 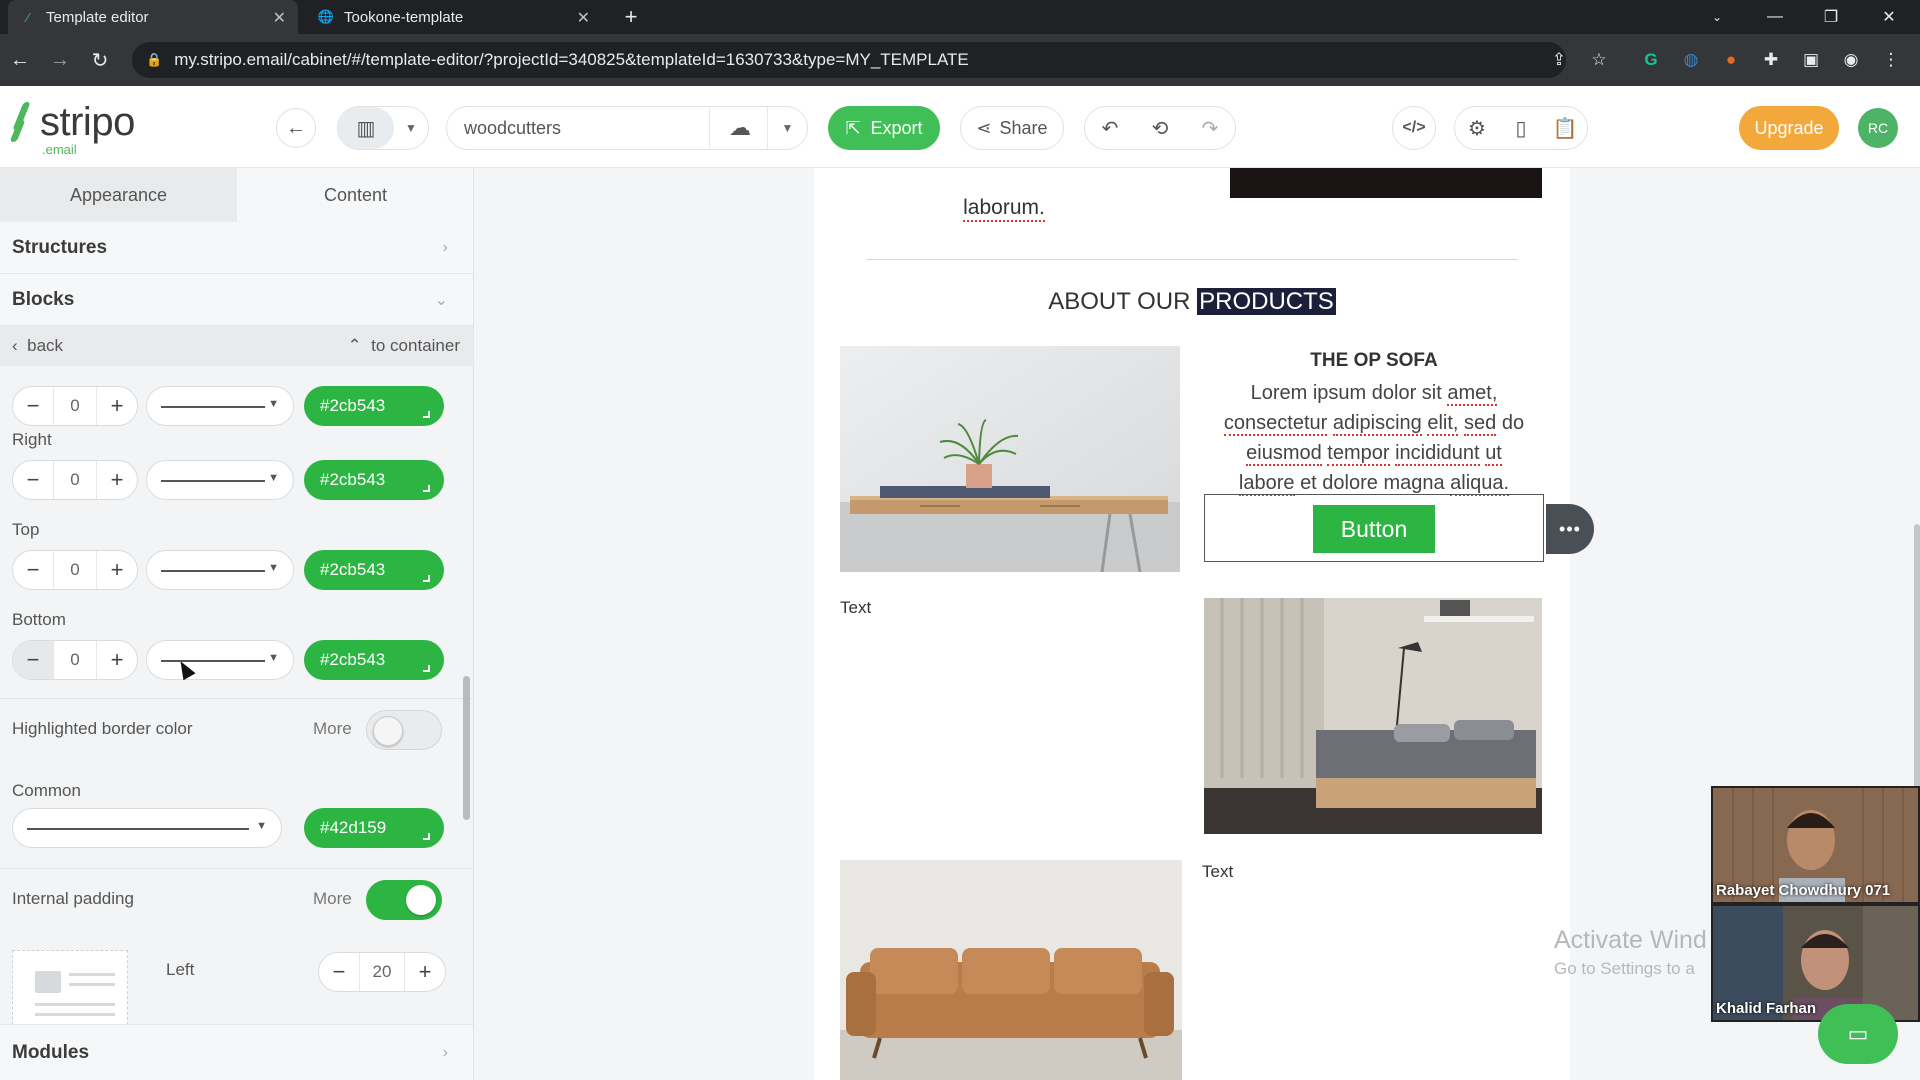 I want to click on browser-menu-icon: ⋮, so click(x=1891, y=60).